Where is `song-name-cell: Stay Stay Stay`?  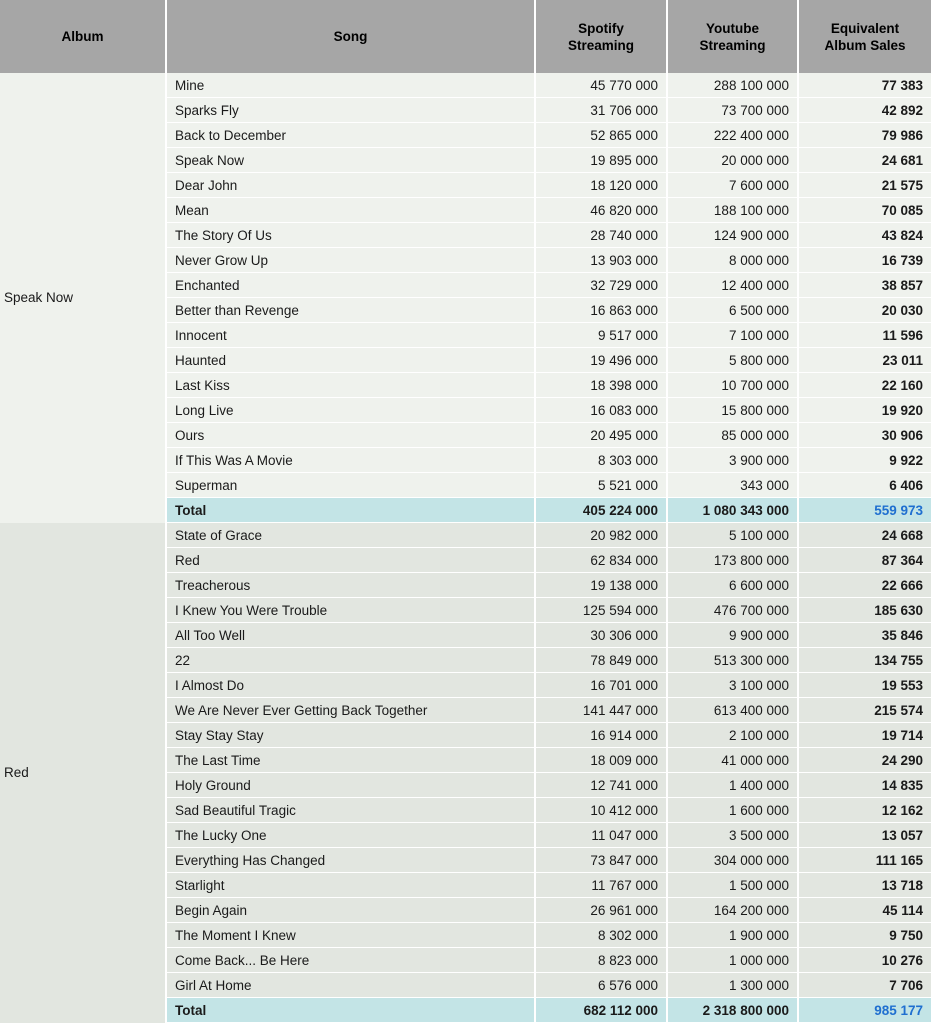
song-name-cell: Stay Stay Stay is located at coordinates (351, 735).